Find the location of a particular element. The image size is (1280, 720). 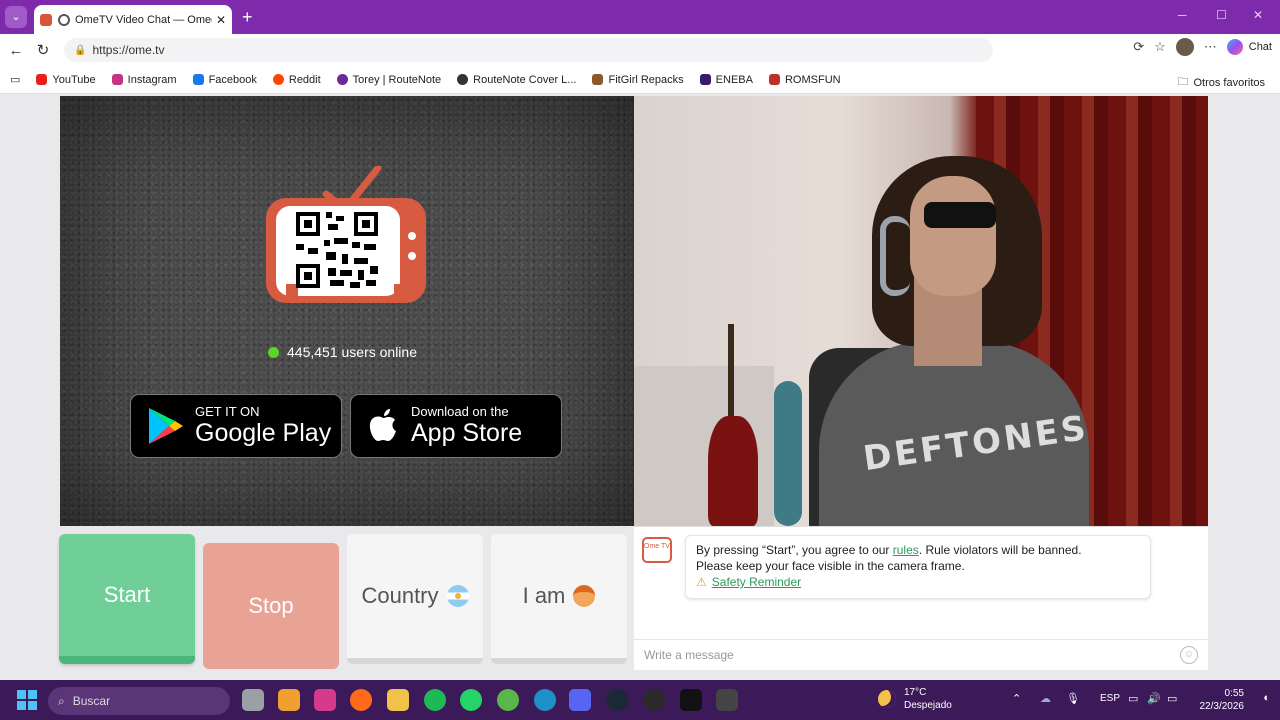

users-online-count: 445,451 users online is located at coordinates (352, 352).